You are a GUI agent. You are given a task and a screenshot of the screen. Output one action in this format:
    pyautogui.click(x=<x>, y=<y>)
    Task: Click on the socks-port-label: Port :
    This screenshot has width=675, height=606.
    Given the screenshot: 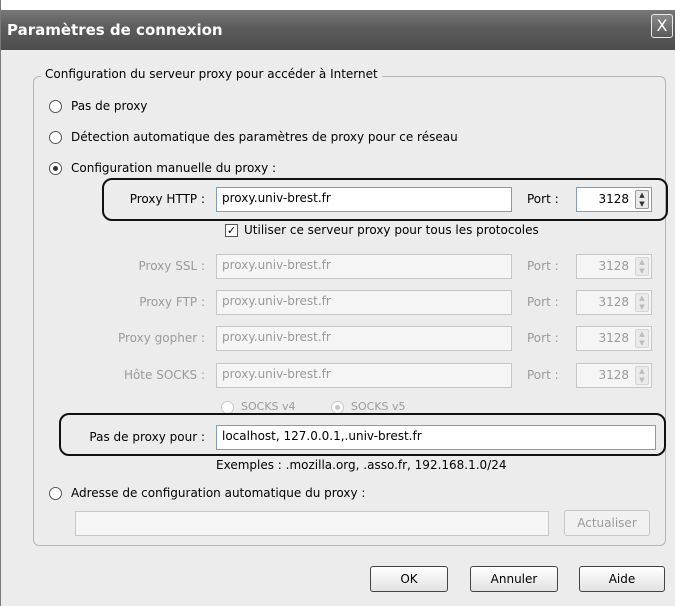 What is the action you would take?
    pyautogui.click(x=543, y=375)
    